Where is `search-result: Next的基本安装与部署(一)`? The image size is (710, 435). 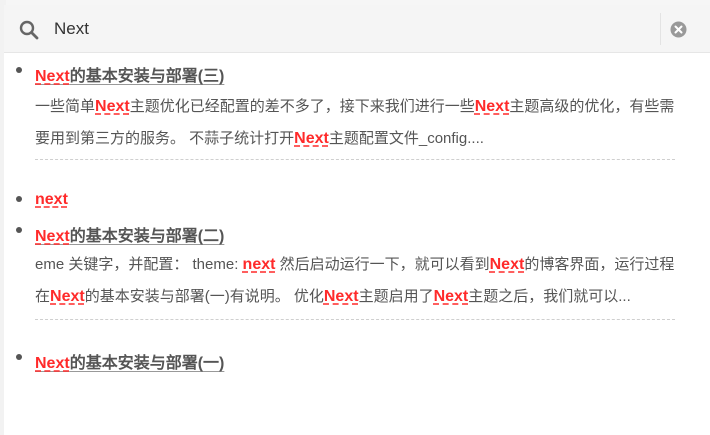
search-result: Next的基本安装与部署(一) is located at coordinates (357, 356).